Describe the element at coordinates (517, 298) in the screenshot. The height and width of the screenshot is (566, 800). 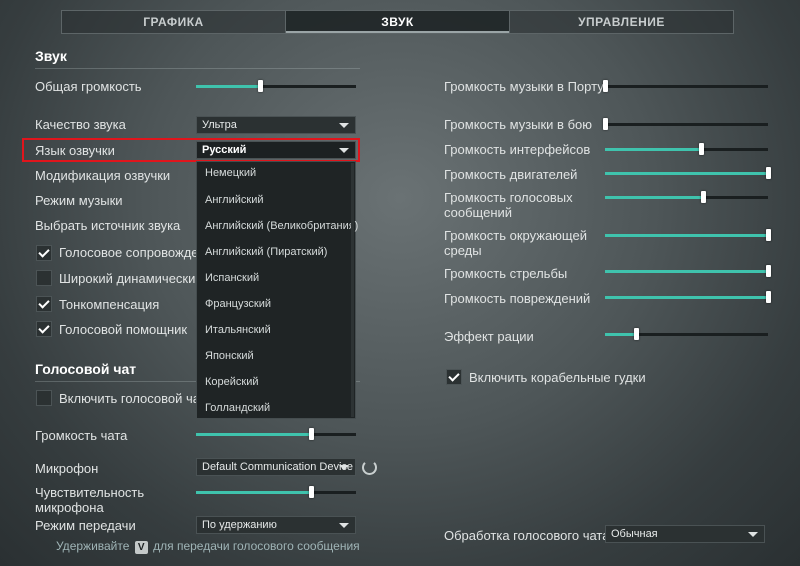
I see `damage-volume-label: Громкость повреждений` at that location.